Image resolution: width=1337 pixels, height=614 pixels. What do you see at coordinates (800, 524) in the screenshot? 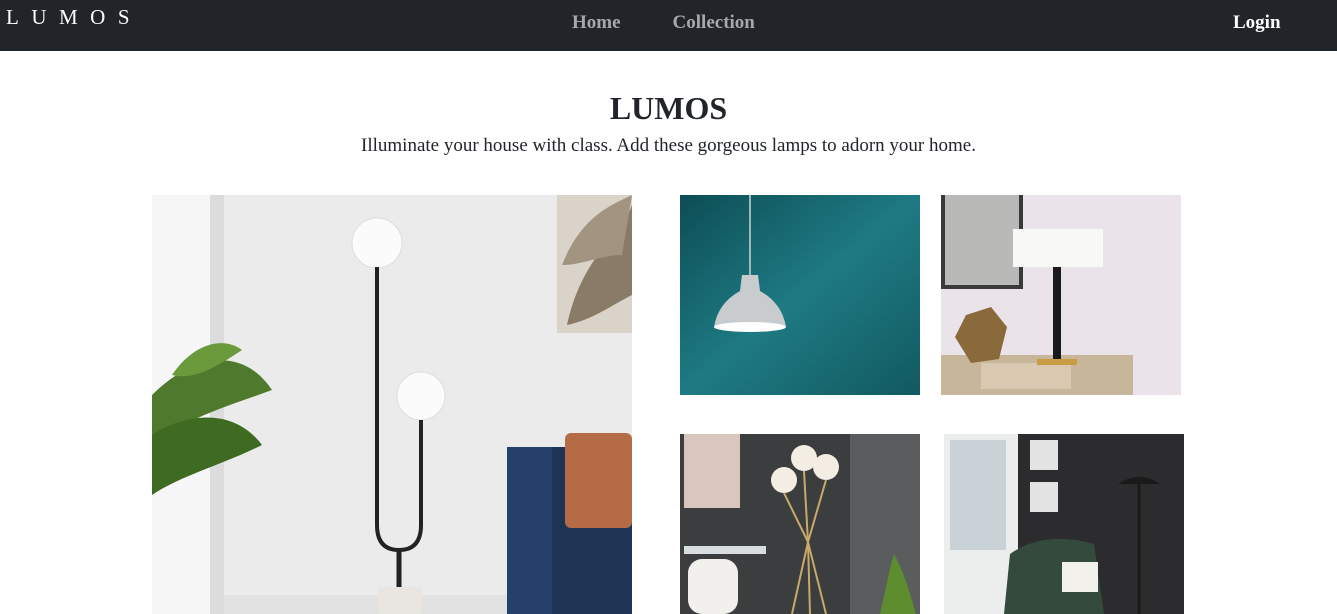
I see `globe-floor-lamp-photo` at bounding box center [800, 524].